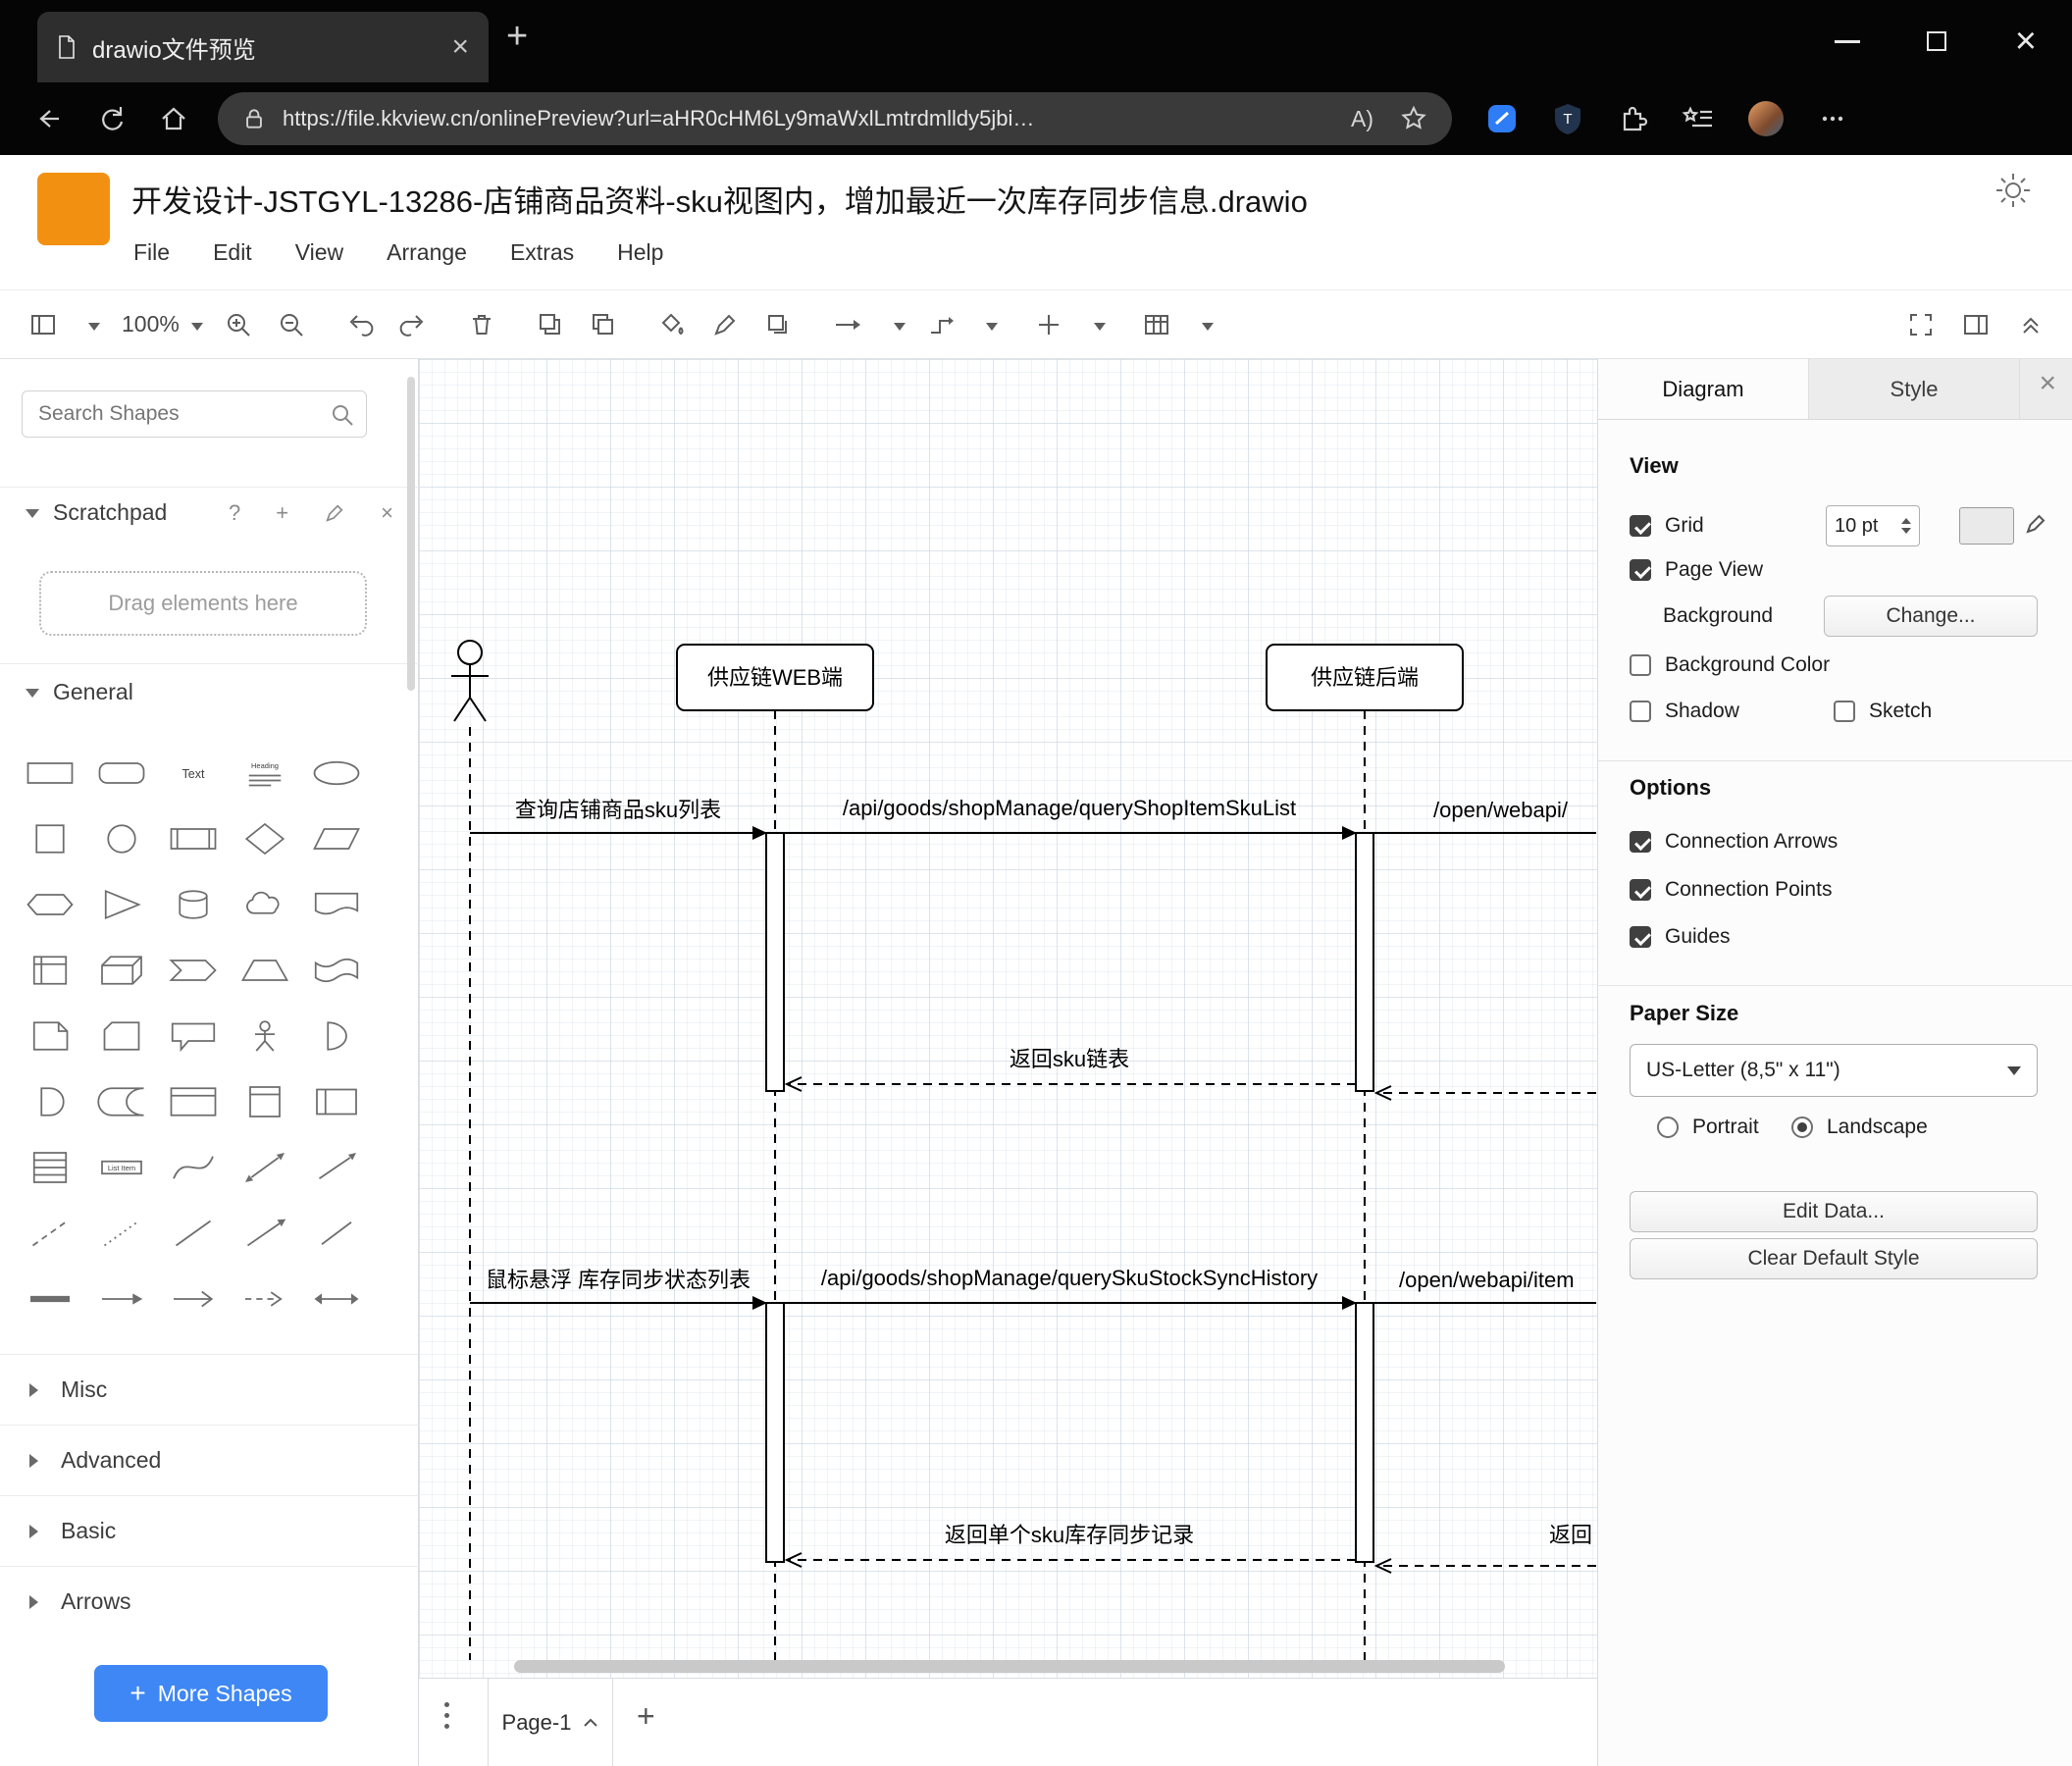 This screenshot has width=2072, height=1766. Describe the element at coordinates (2031, 325) in the screenshot. I see `collapse-toolbar-button` at that location.